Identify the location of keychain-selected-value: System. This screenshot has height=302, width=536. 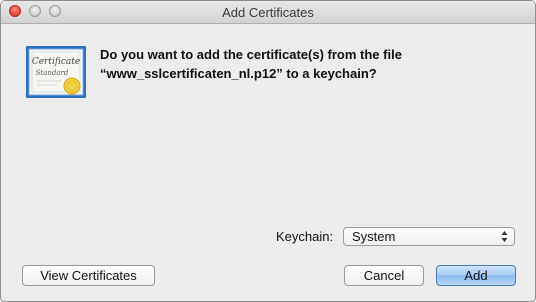
(374, 236).